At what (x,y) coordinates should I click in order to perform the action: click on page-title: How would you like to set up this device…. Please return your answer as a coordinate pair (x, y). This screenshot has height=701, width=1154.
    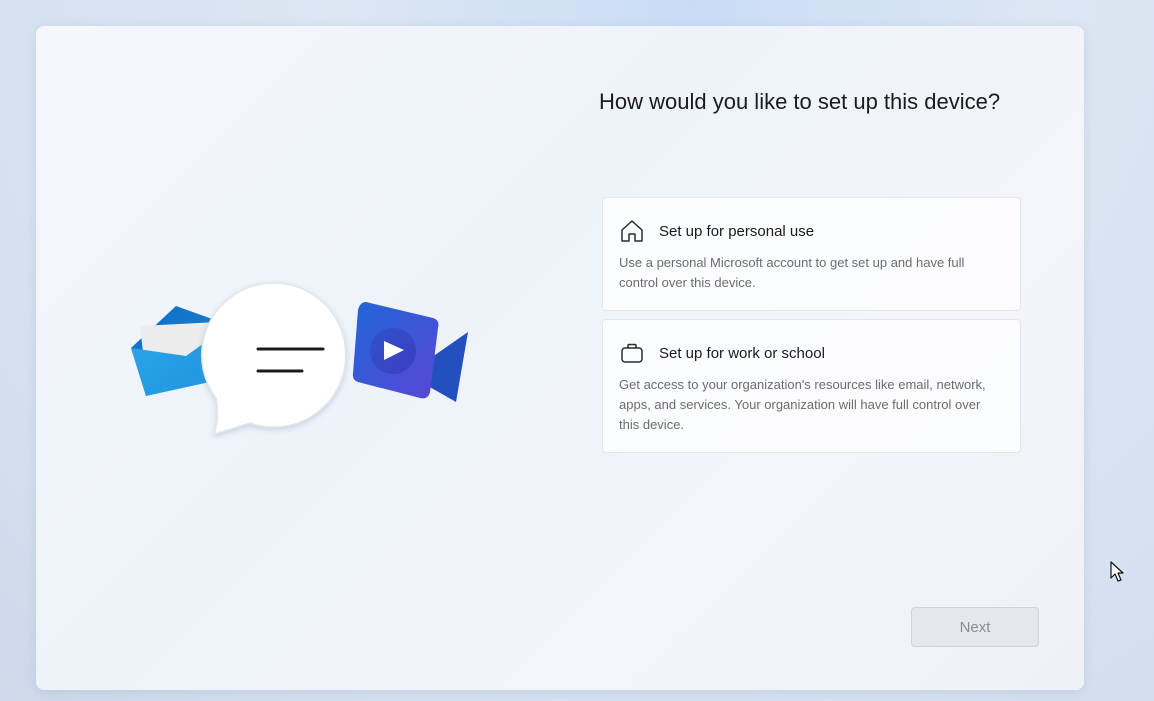
    Looking at the image, I should click on (800, 101).